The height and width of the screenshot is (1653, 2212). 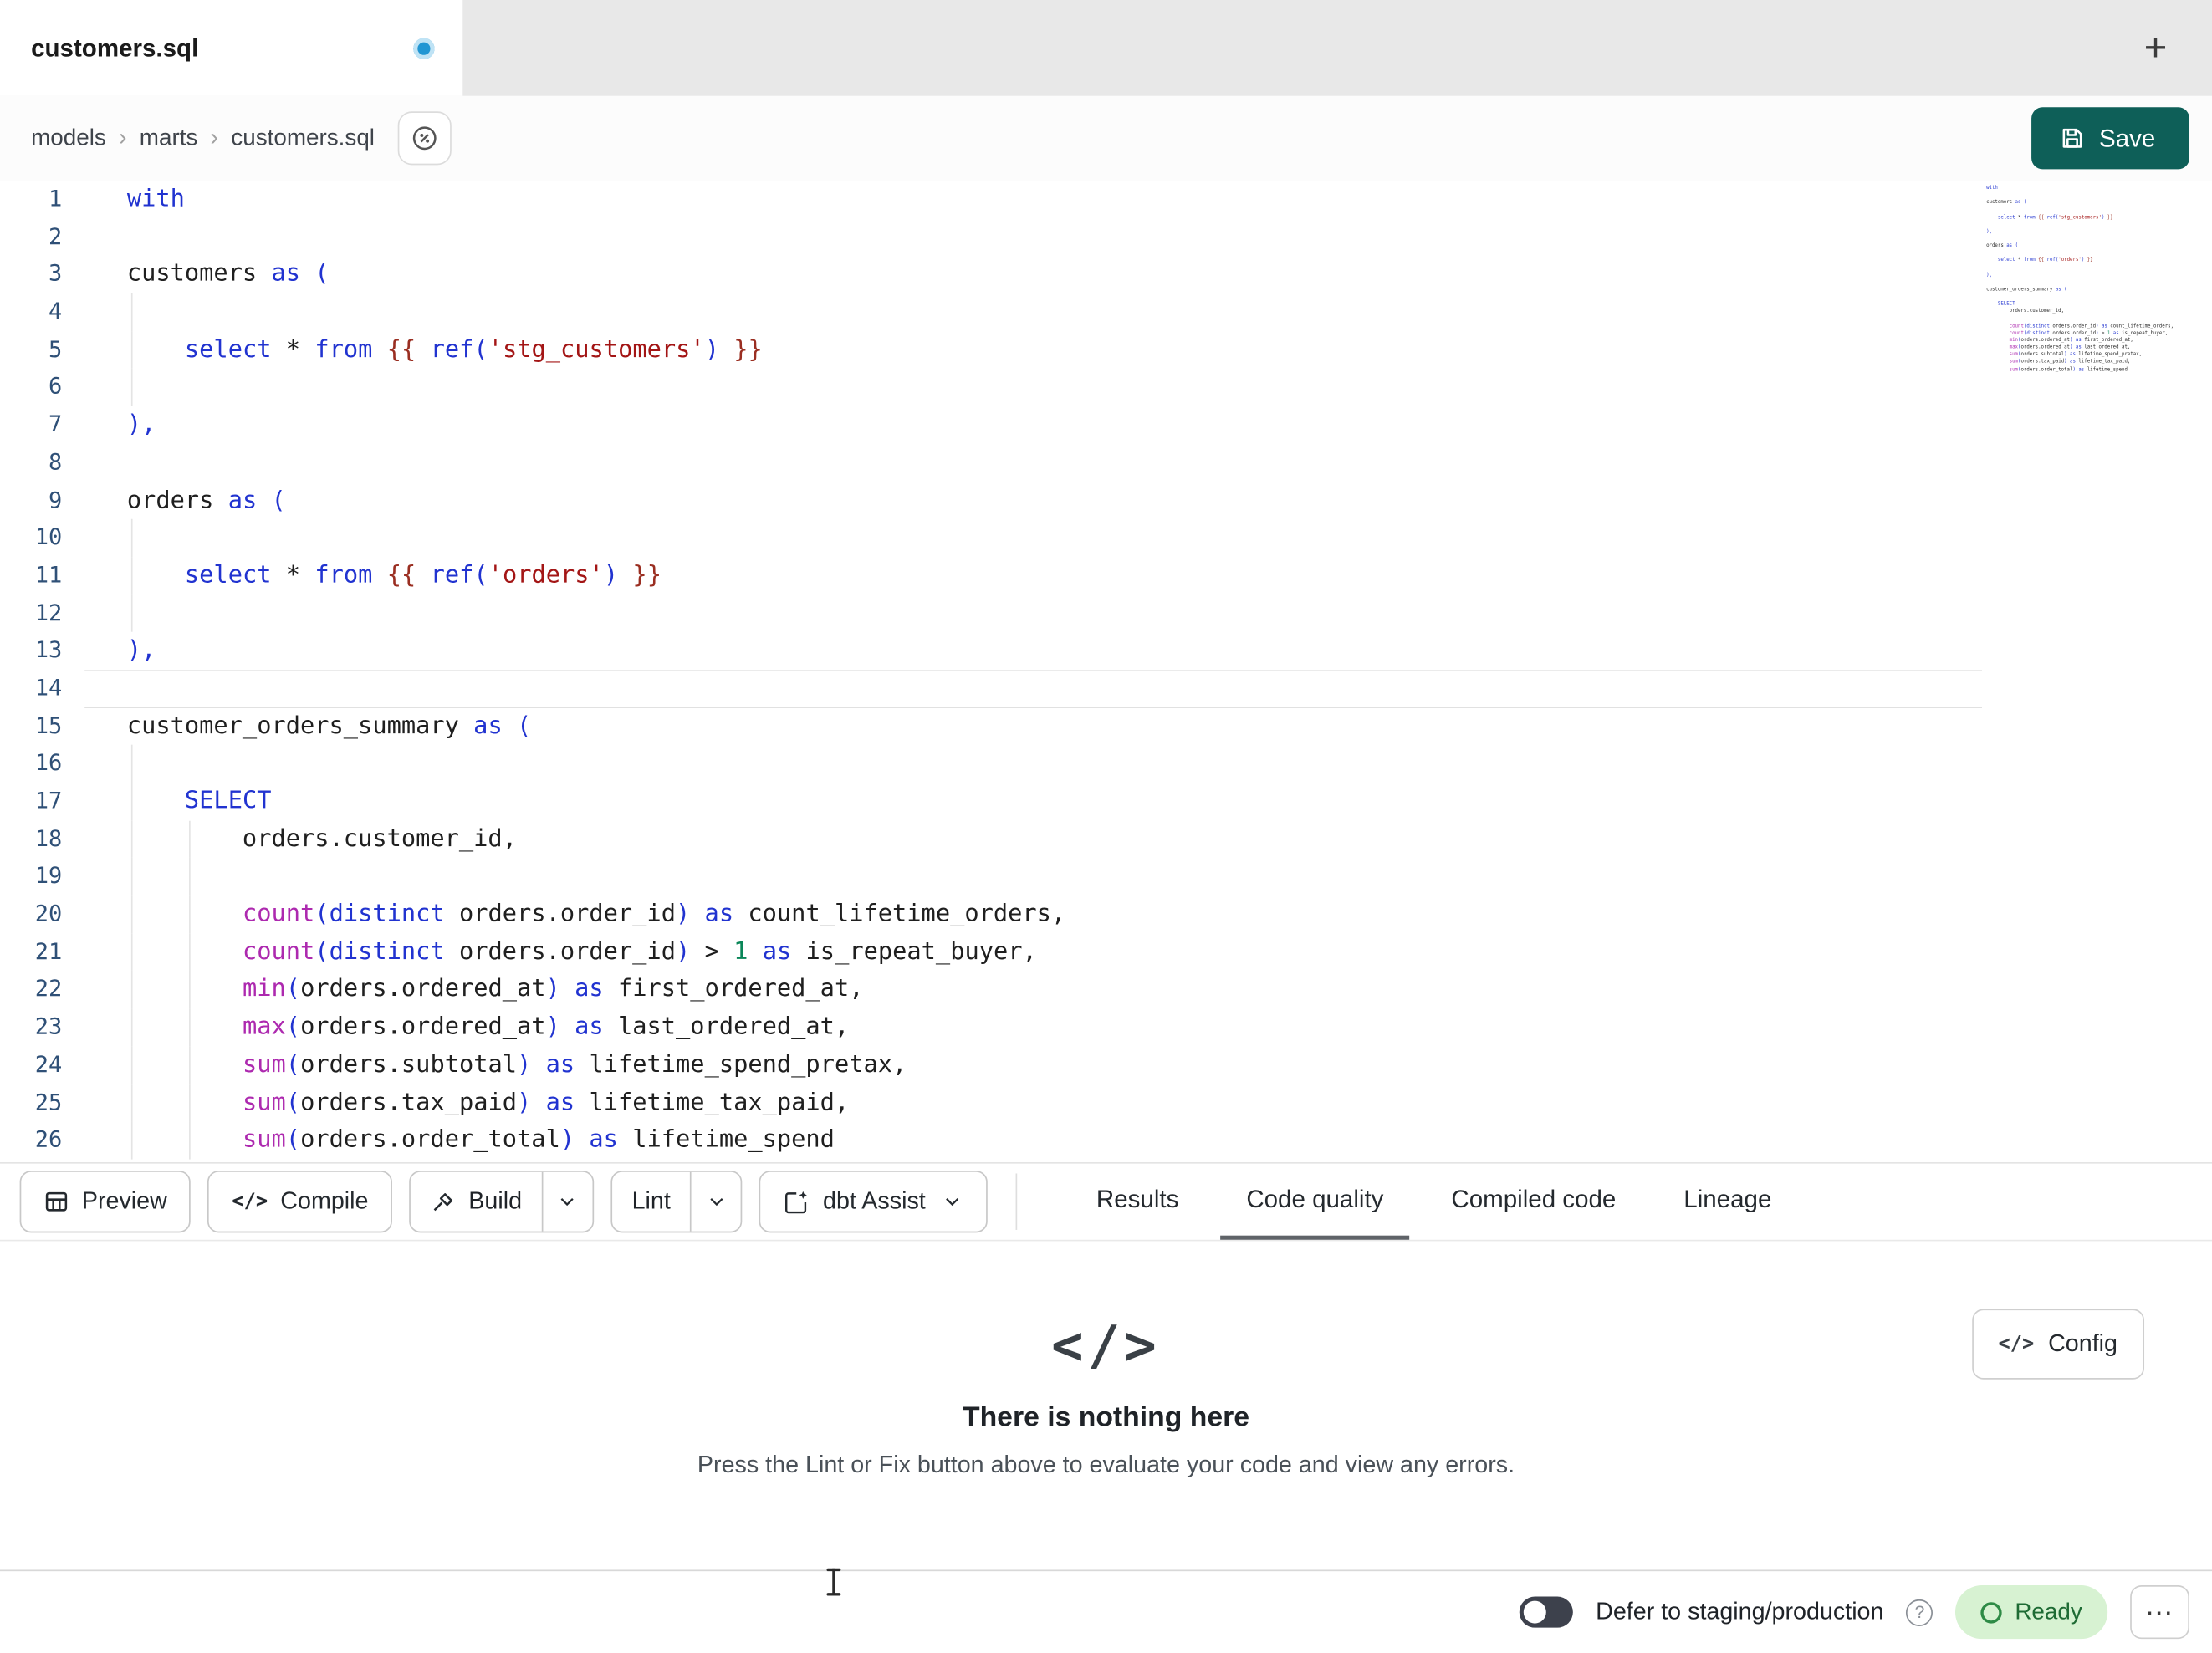 What do you see at coordinates (1016, 1201) in the screenshot?
I see `toolbar-divider` at bounding box center [1016, 1201].